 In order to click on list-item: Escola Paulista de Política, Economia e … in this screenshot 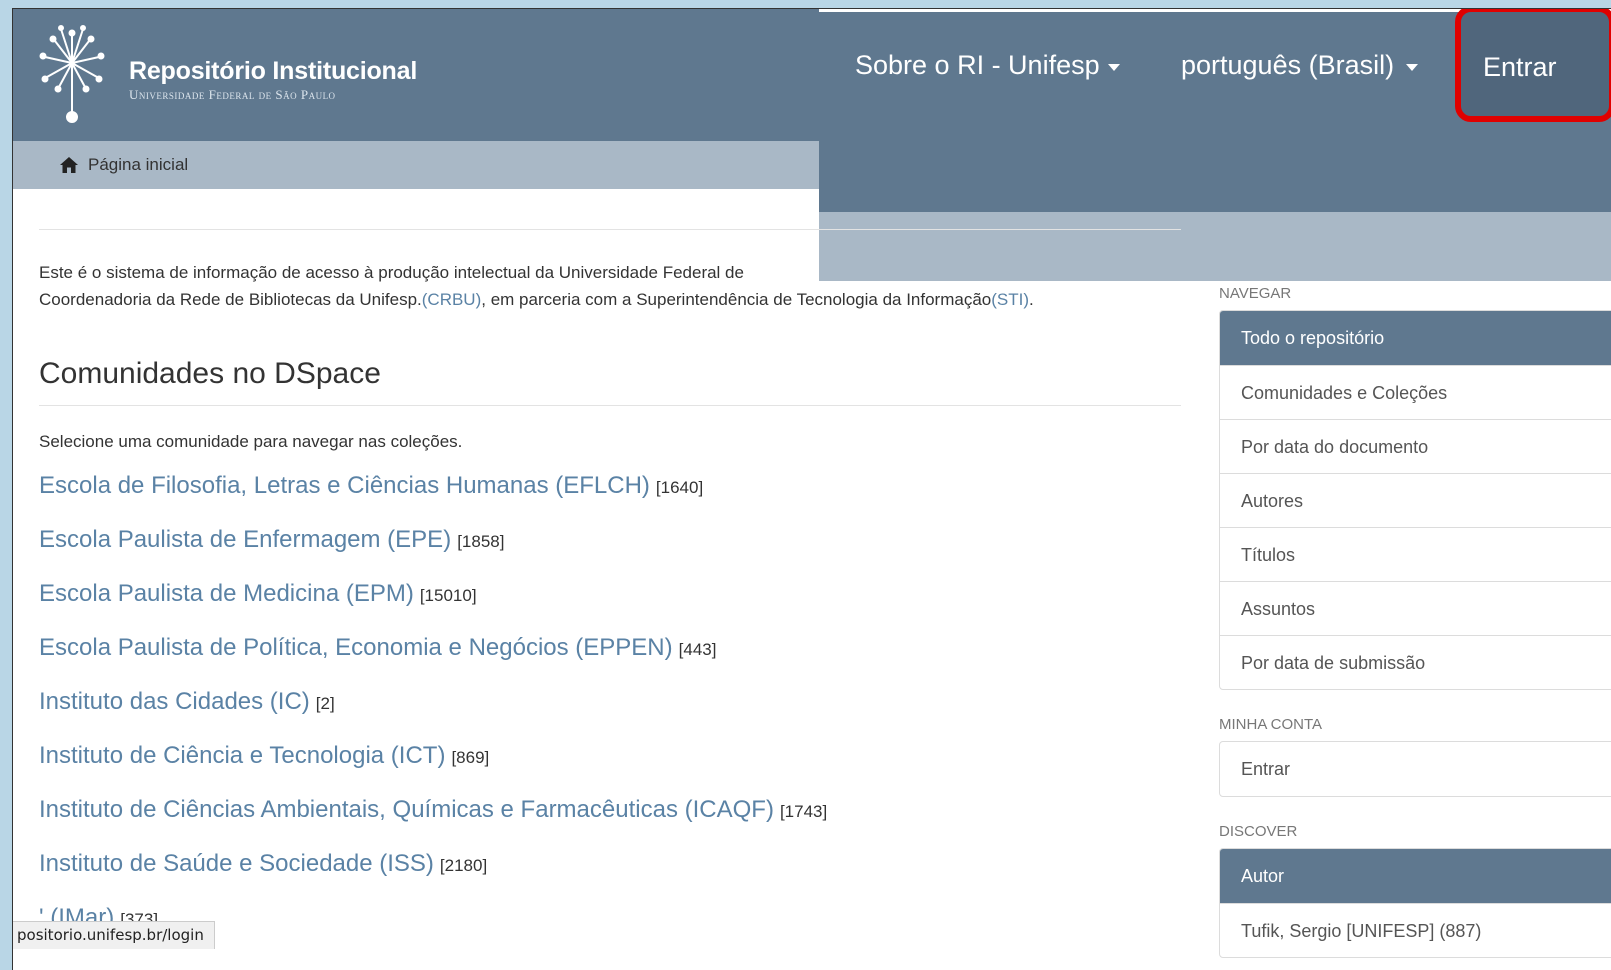, I will do `click(610, 661)`.